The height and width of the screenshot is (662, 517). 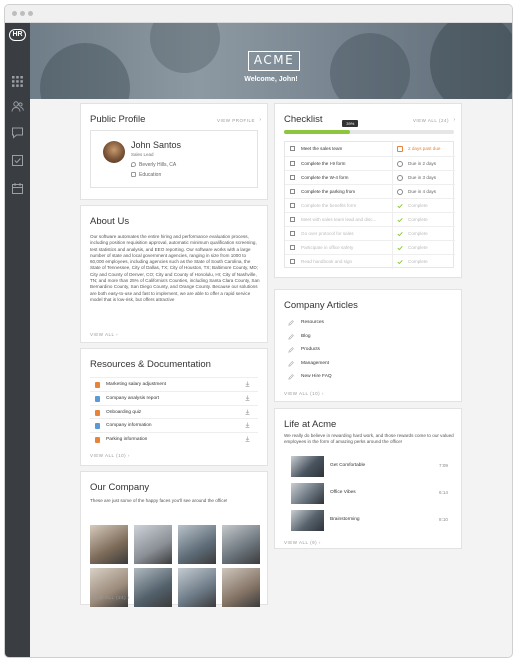 What do you see at coordinates (17, 106) in the screenshot?
I see `people-icon` at bounding box center [17, 106].